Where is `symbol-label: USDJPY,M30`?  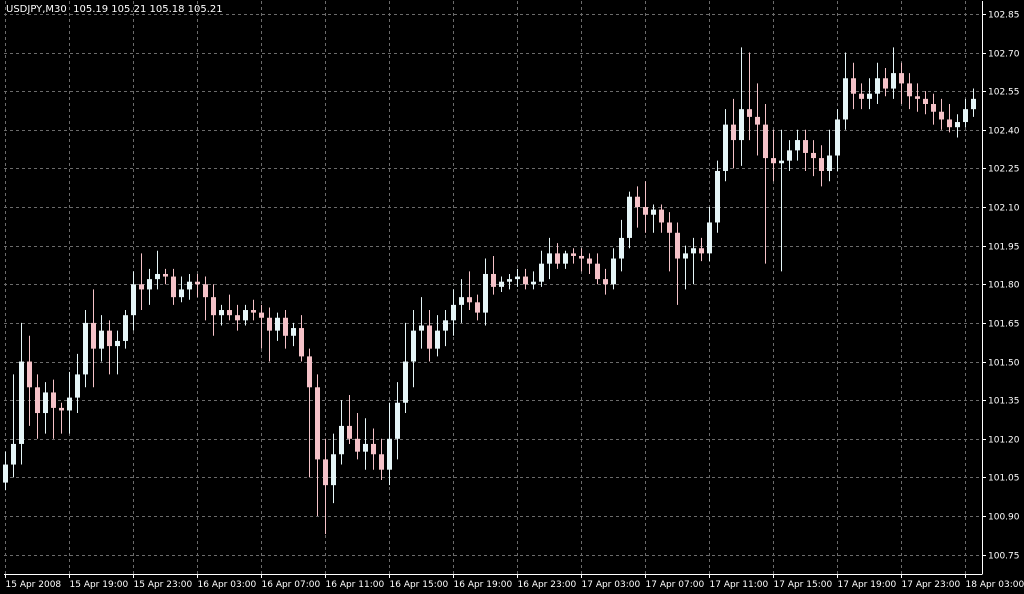
symbol-label: USDJPY,M30 is located at coordinates (36, 9).